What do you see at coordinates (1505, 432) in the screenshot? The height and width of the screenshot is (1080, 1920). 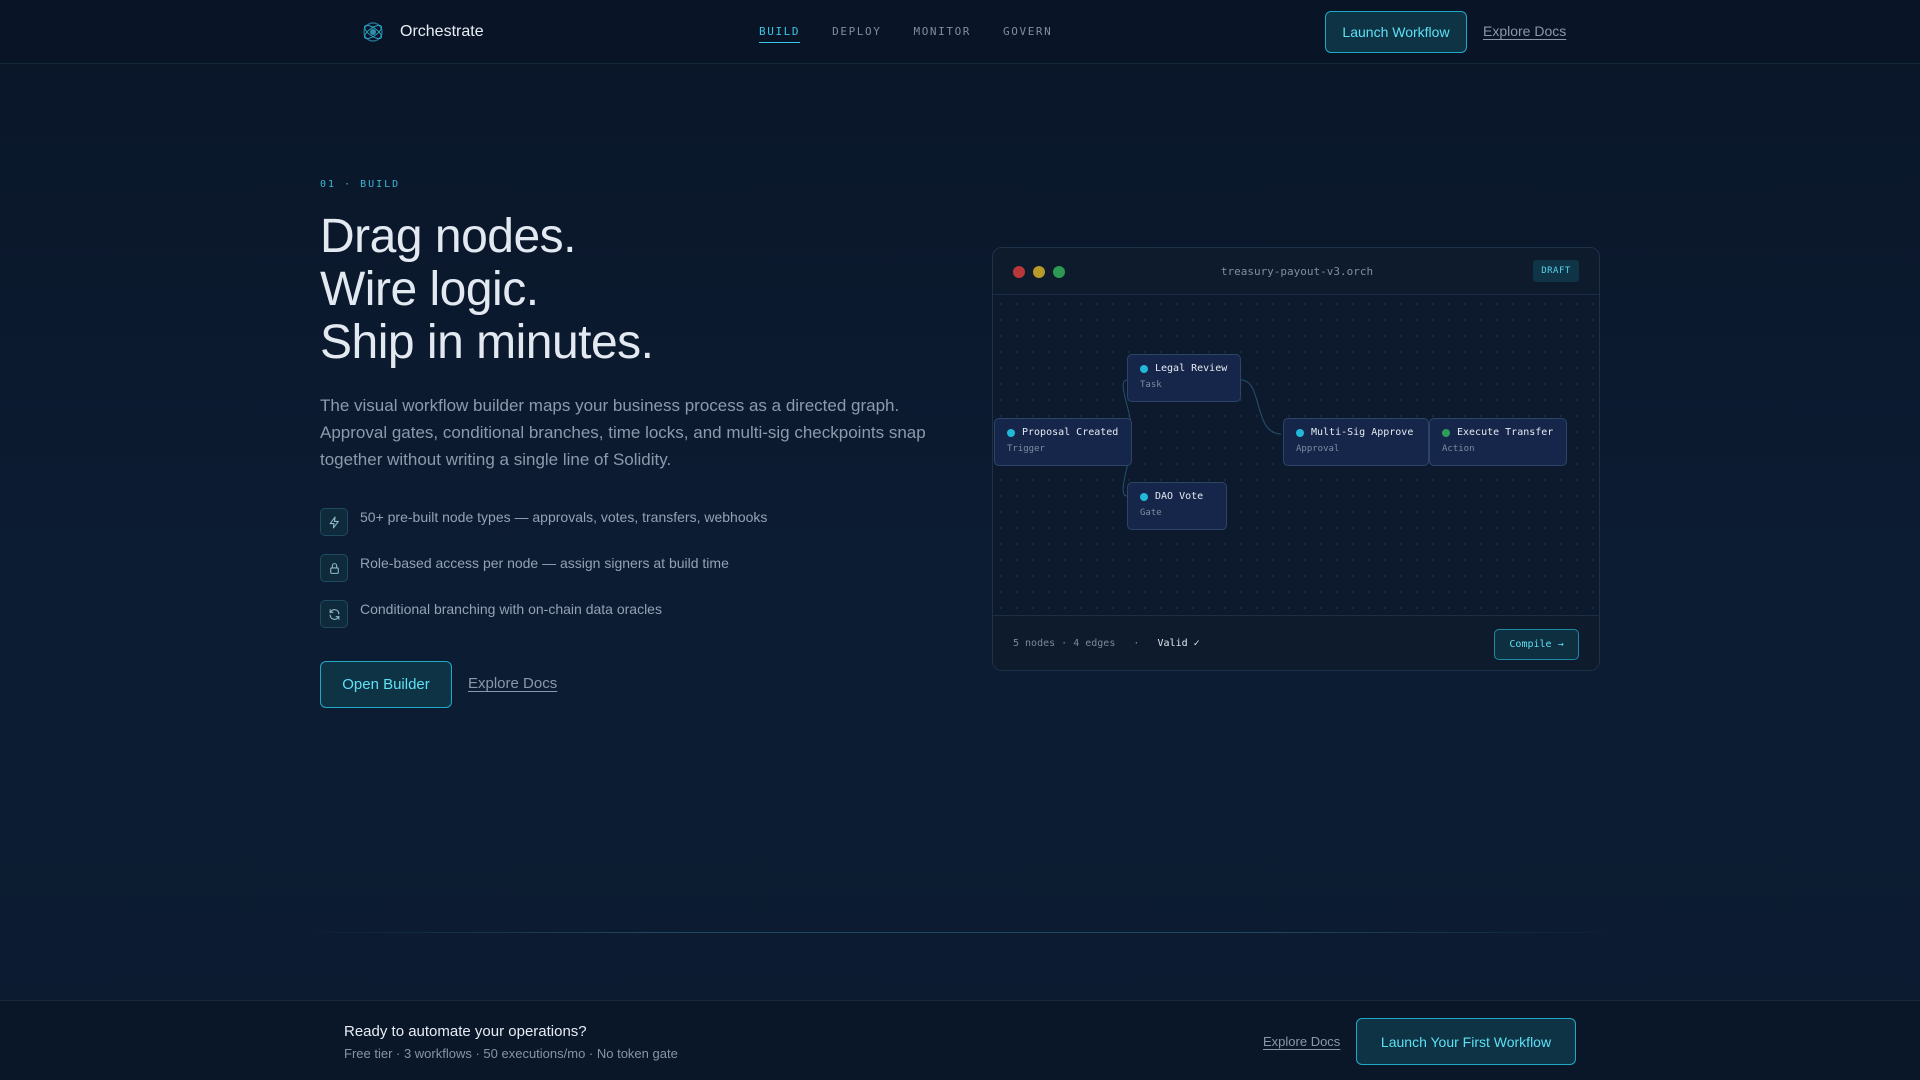 I see `node-title: Execute Transfer` at bounding box center [1505, 432].